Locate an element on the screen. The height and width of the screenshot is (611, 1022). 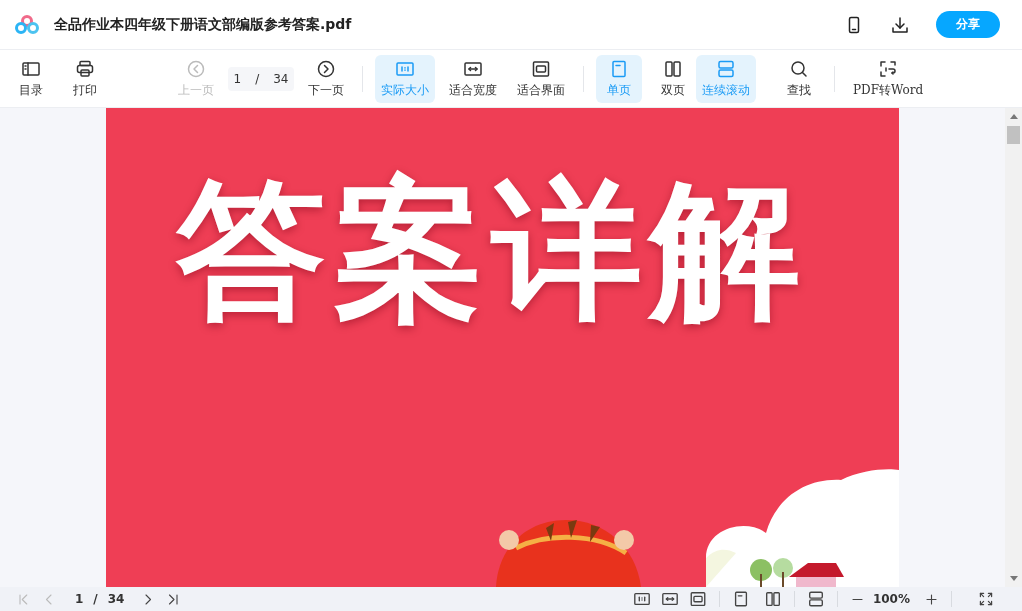
search-icon is located at coordinates (799, 68).